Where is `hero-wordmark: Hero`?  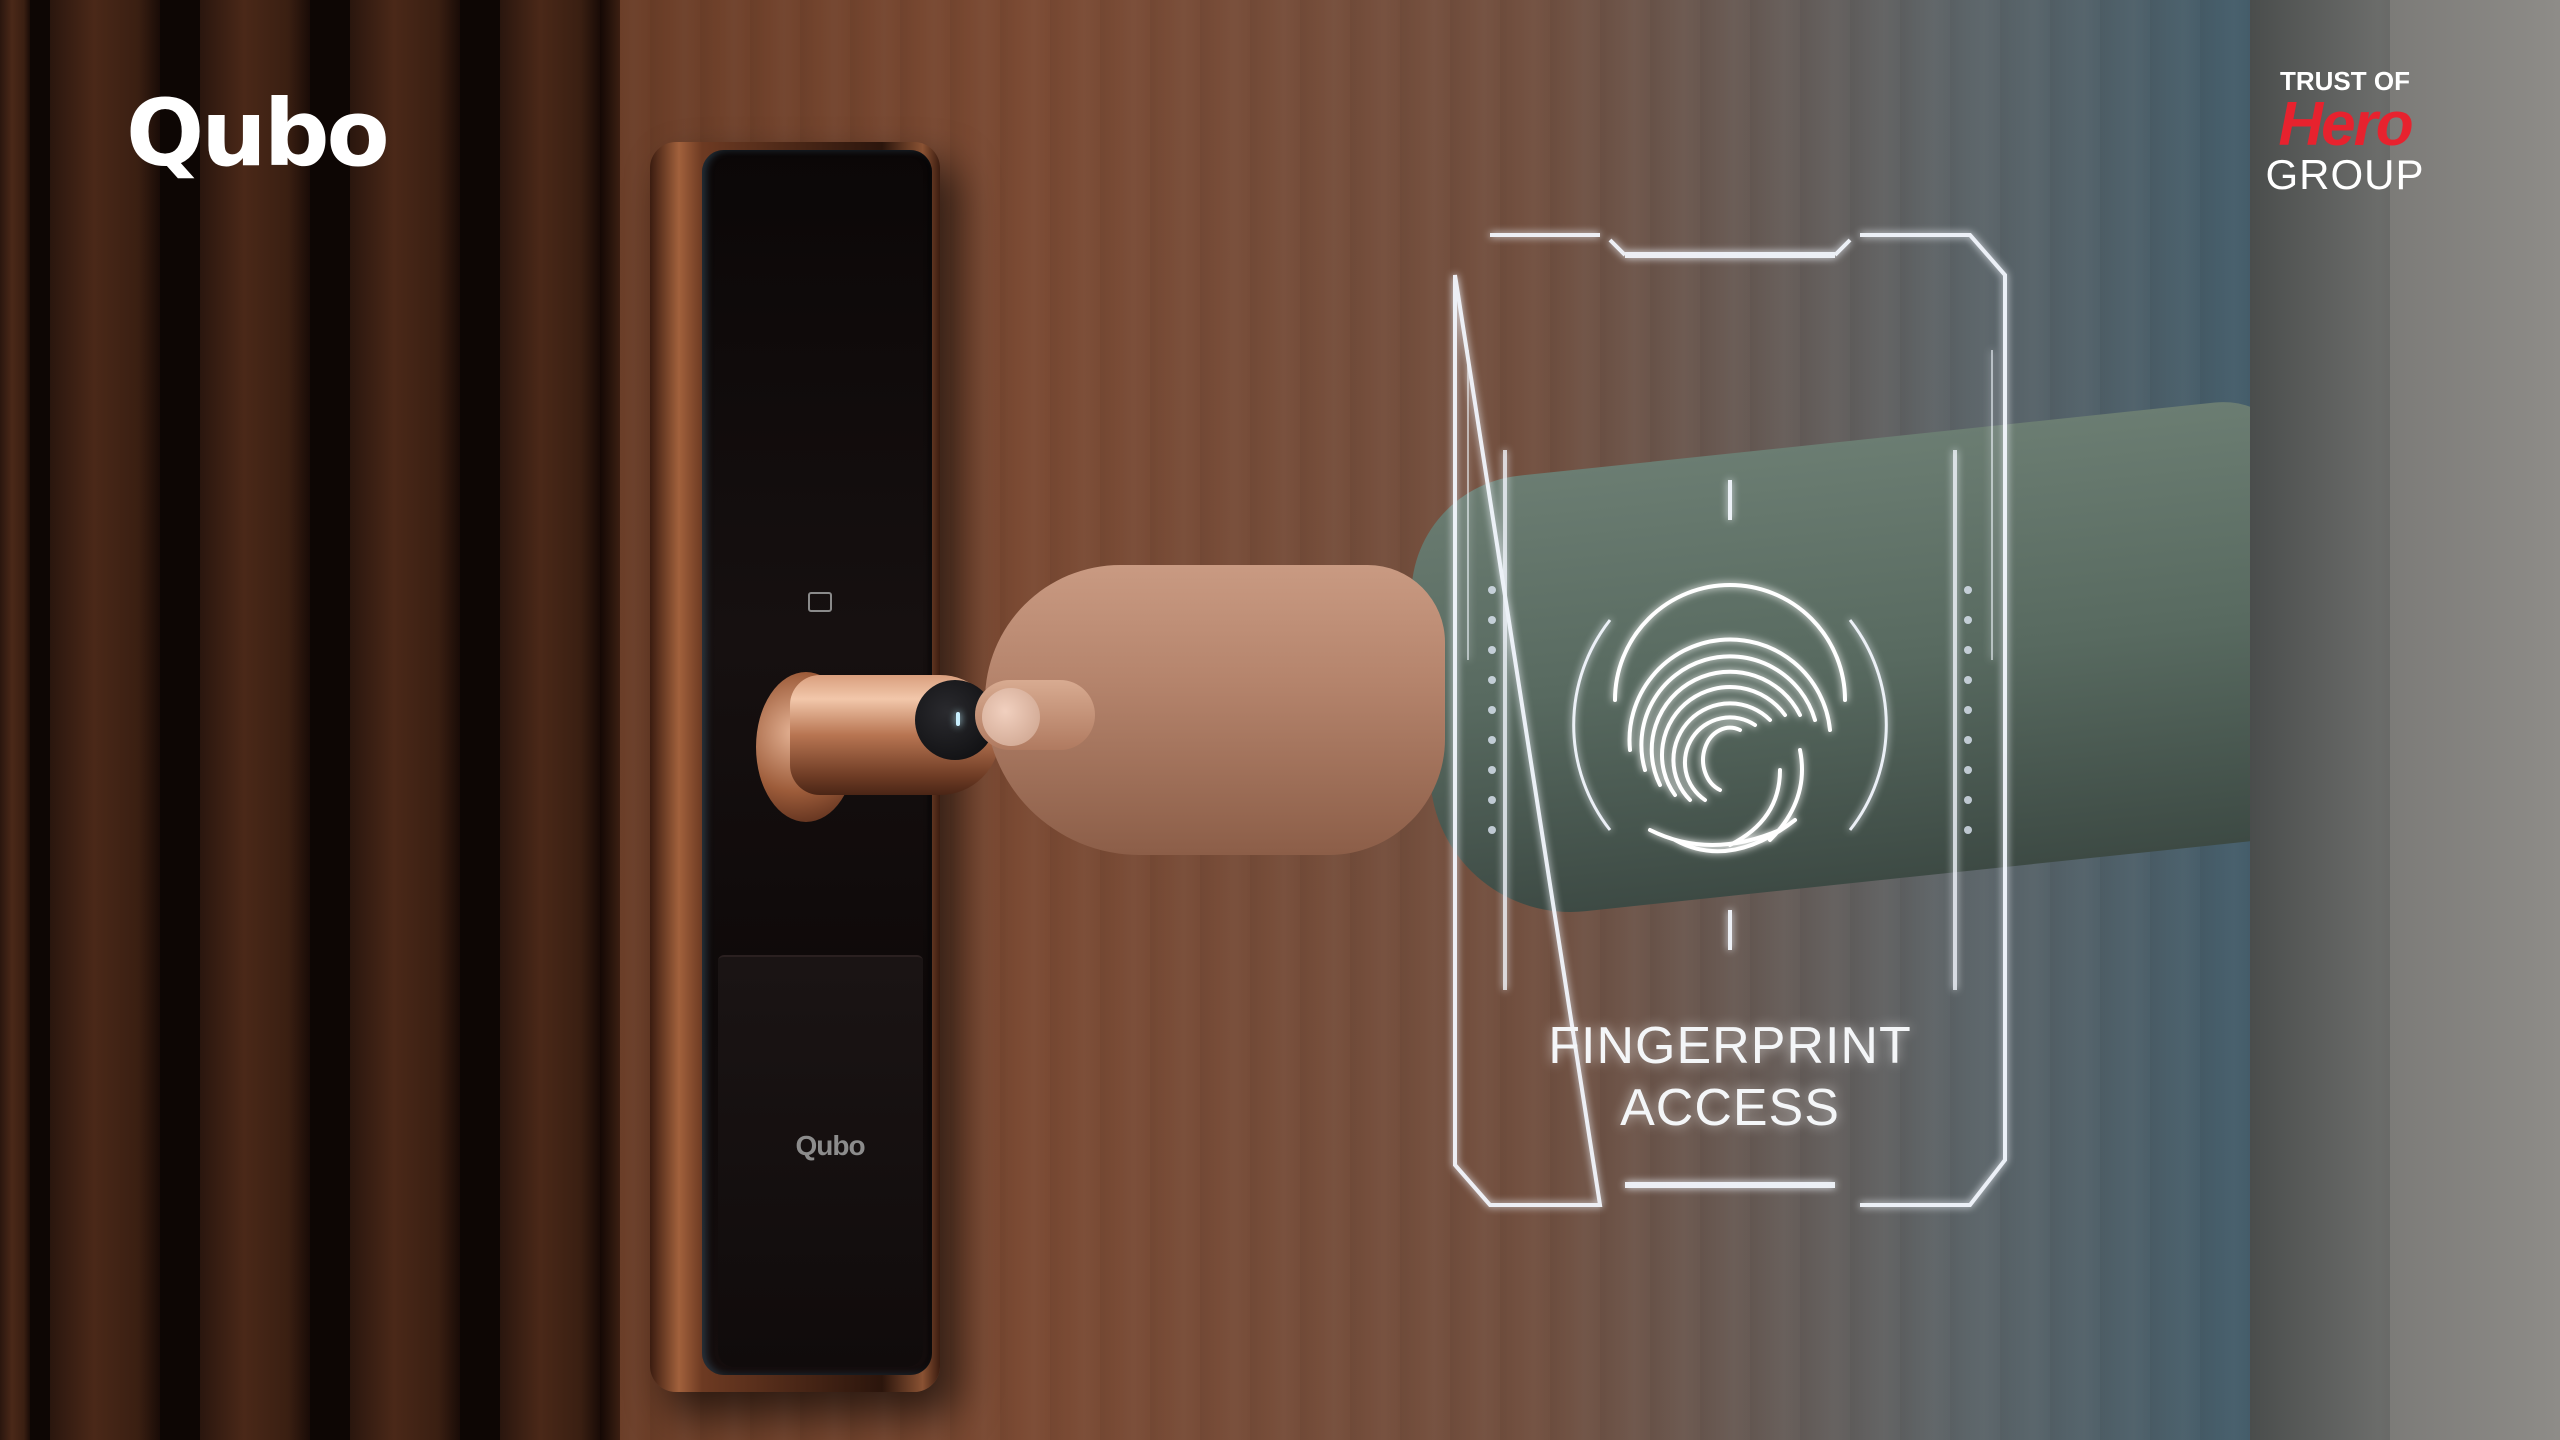 hero-wordmark: Hero is located at coordinates (2345, 124).